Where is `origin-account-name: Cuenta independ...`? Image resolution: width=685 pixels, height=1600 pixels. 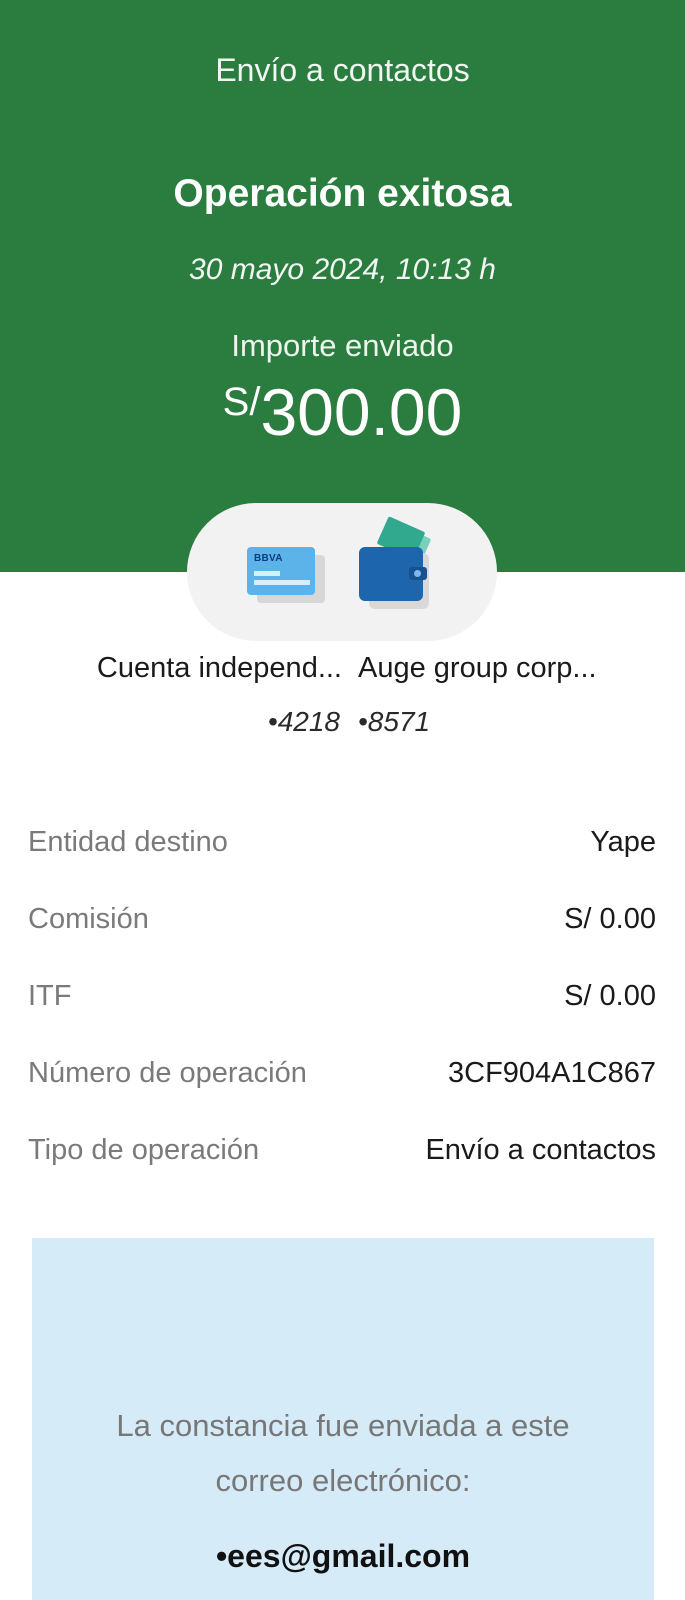
origin-account-name: Cuenta independ... is located at coordinates (219, 668).